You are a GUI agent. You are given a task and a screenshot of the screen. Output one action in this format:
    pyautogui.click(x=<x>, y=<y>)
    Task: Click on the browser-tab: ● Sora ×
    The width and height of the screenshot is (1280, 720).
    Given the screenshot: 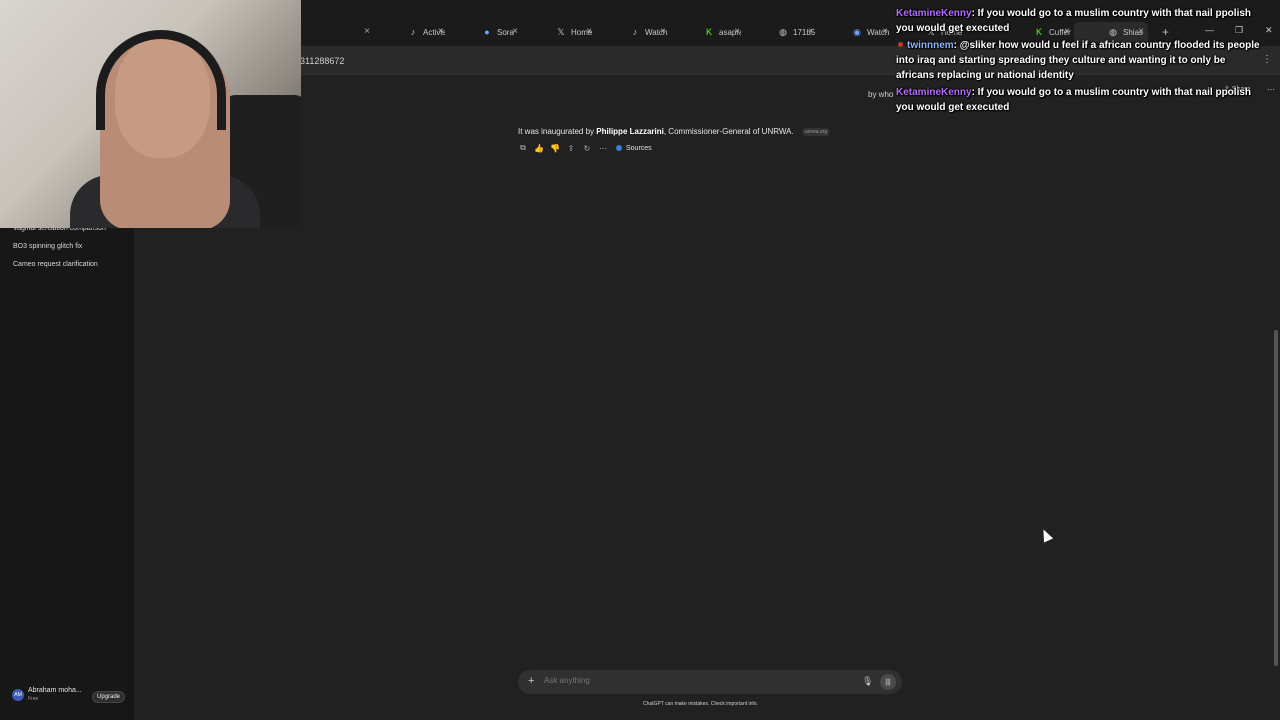 What is the action you would take?
    pyautogui.click(x=485, y=32)
    